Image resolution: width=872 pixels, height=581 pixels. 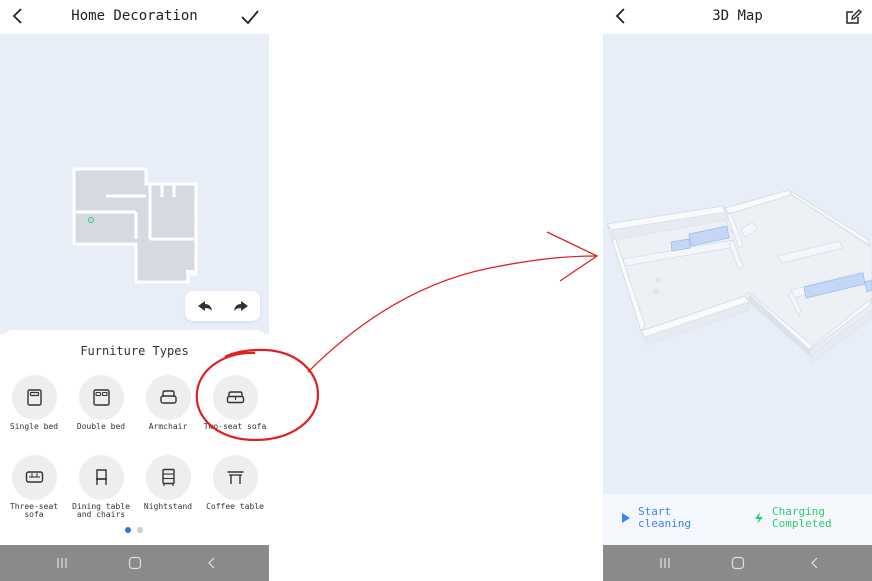 I want to click on top-bar: 3D Map, so click(x=737, y=17).